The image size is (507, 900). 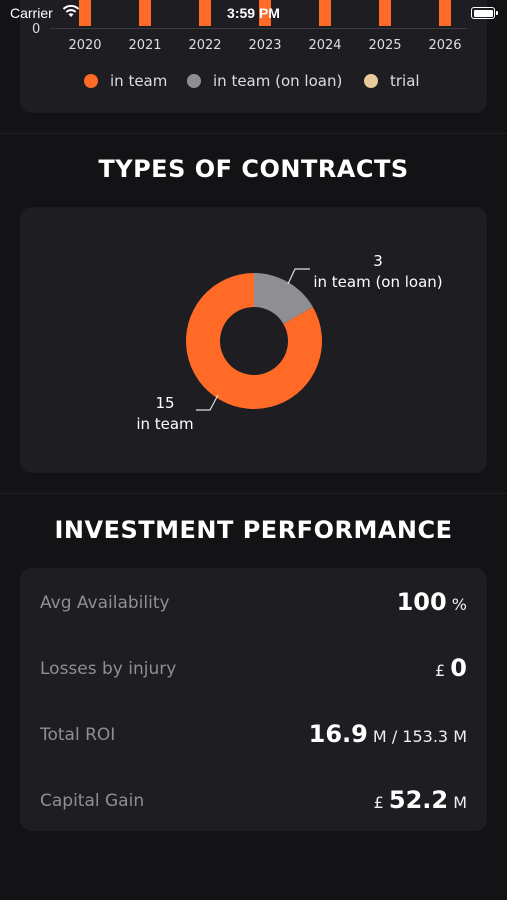 I want to click on metric-label: Capital Gain, so click(x=92, y=801).